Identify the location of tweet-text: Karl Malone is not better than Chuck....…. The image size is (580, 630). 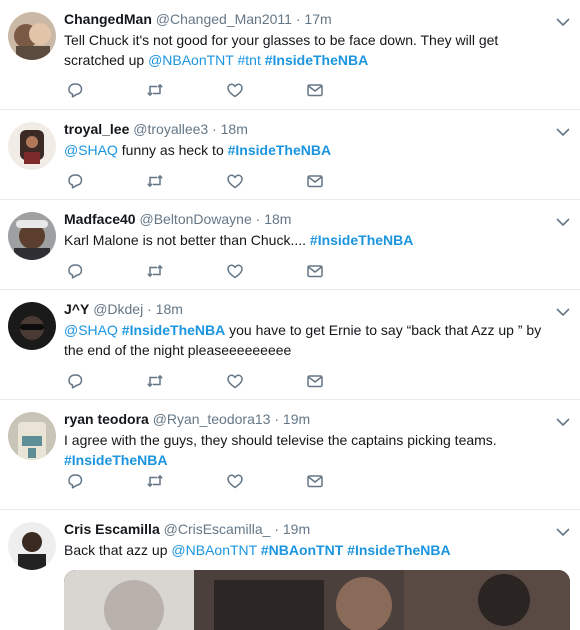
(307, 240).